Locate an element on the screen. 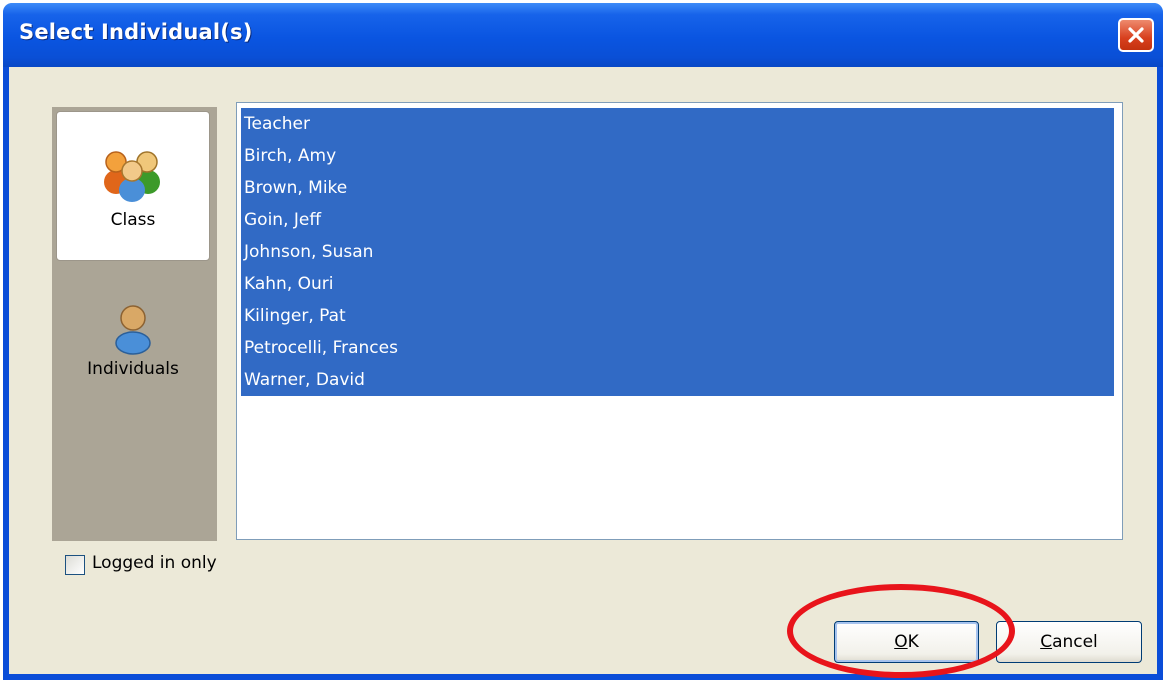 The image size is (1166, 683). sidebar-item-class: Class is located at coordinates (133, 186).